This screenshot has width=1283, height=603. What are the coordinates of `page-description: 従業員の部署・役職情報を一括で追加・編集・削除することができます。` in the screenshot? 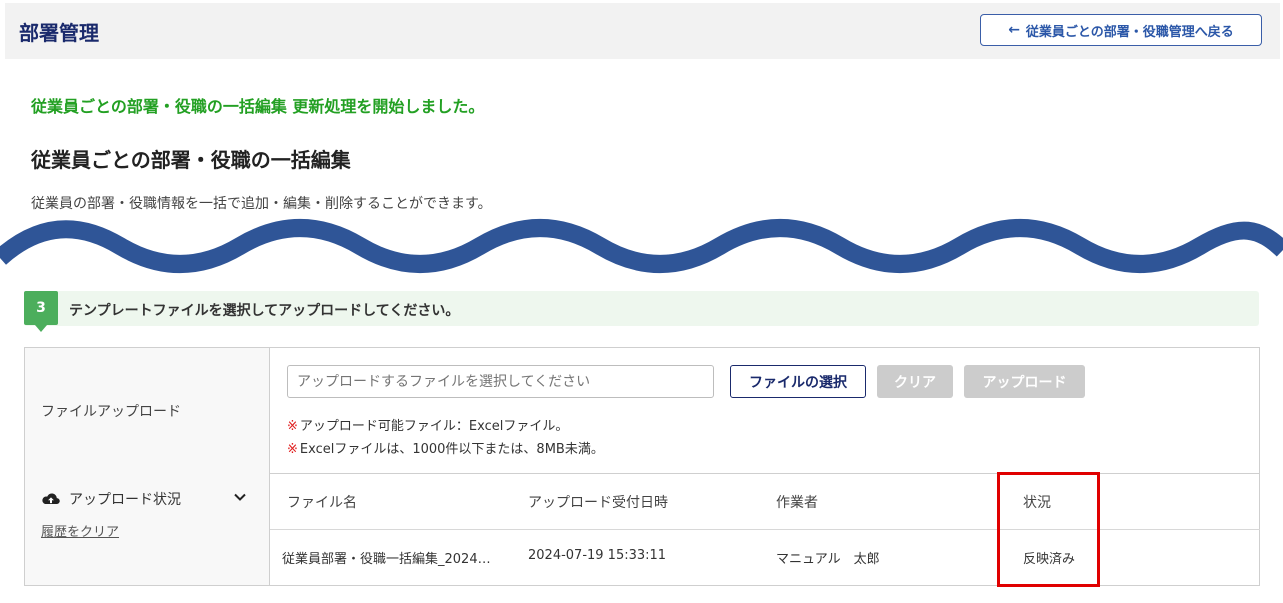 It's located at (261, 204).